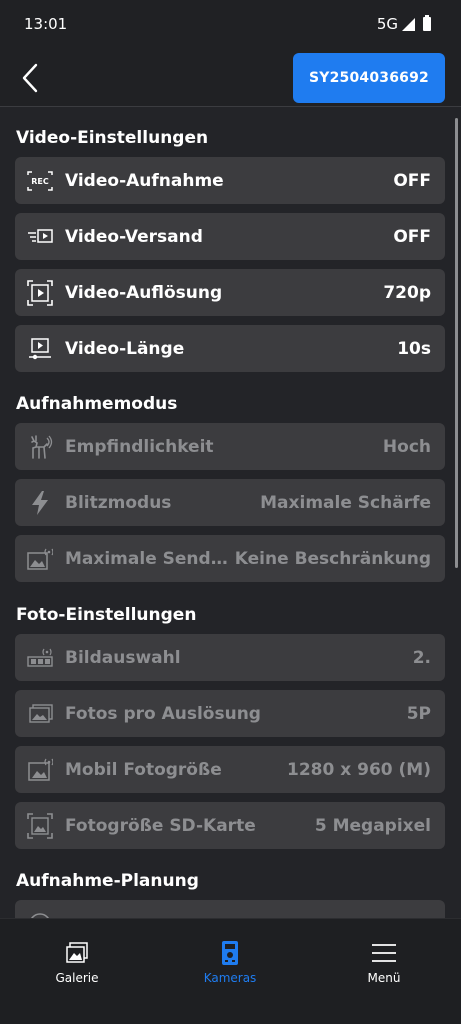 This screenshot has width=461, height=1024. I want to click on setting-label: Fotos pro Auslösung, so click(163, 713).